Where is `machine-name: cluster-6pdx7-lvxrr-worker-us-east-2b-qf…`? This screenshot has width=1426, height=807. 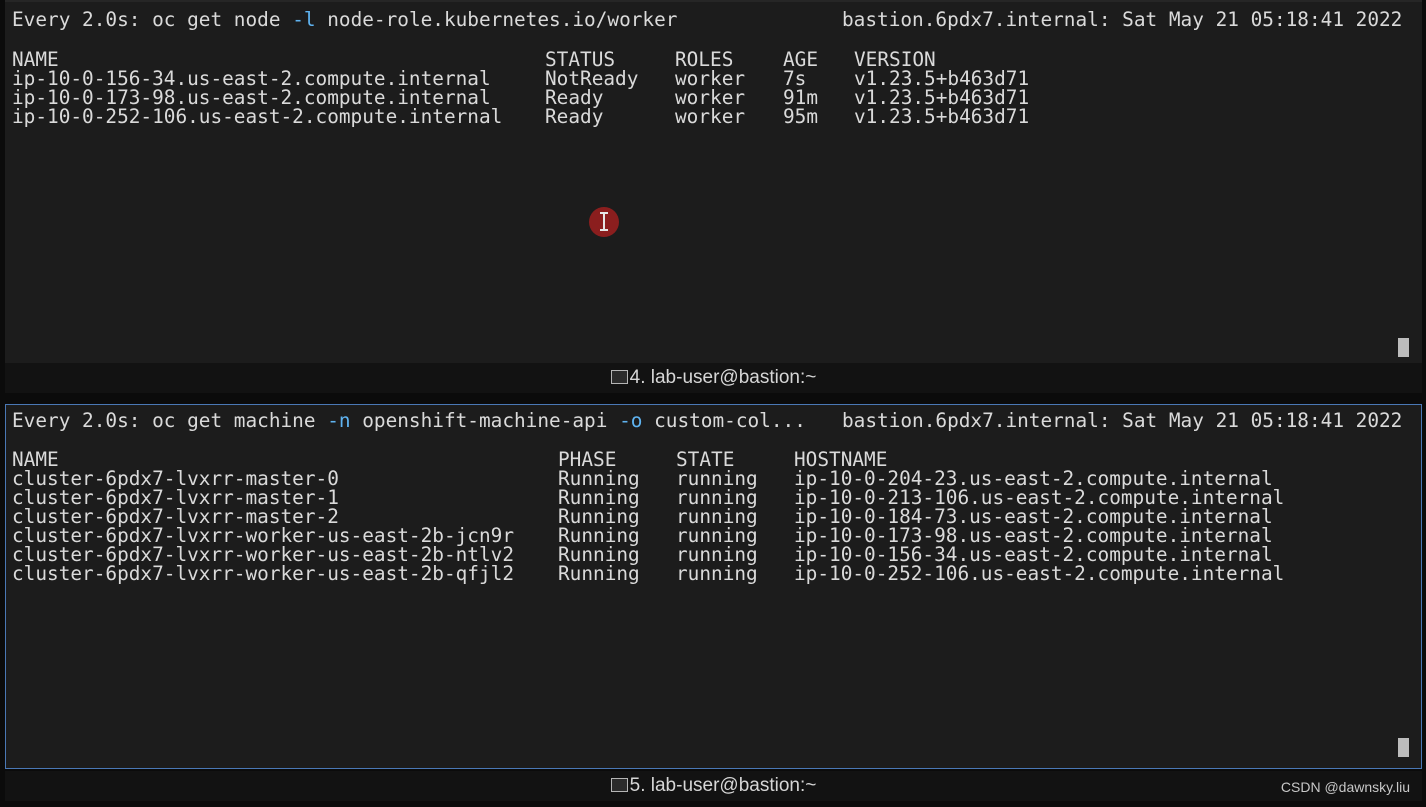
machine-name: cluster-6pdx7-lvxrr-worker-us-east-2b-qf… is located at coordinates (263, 573).